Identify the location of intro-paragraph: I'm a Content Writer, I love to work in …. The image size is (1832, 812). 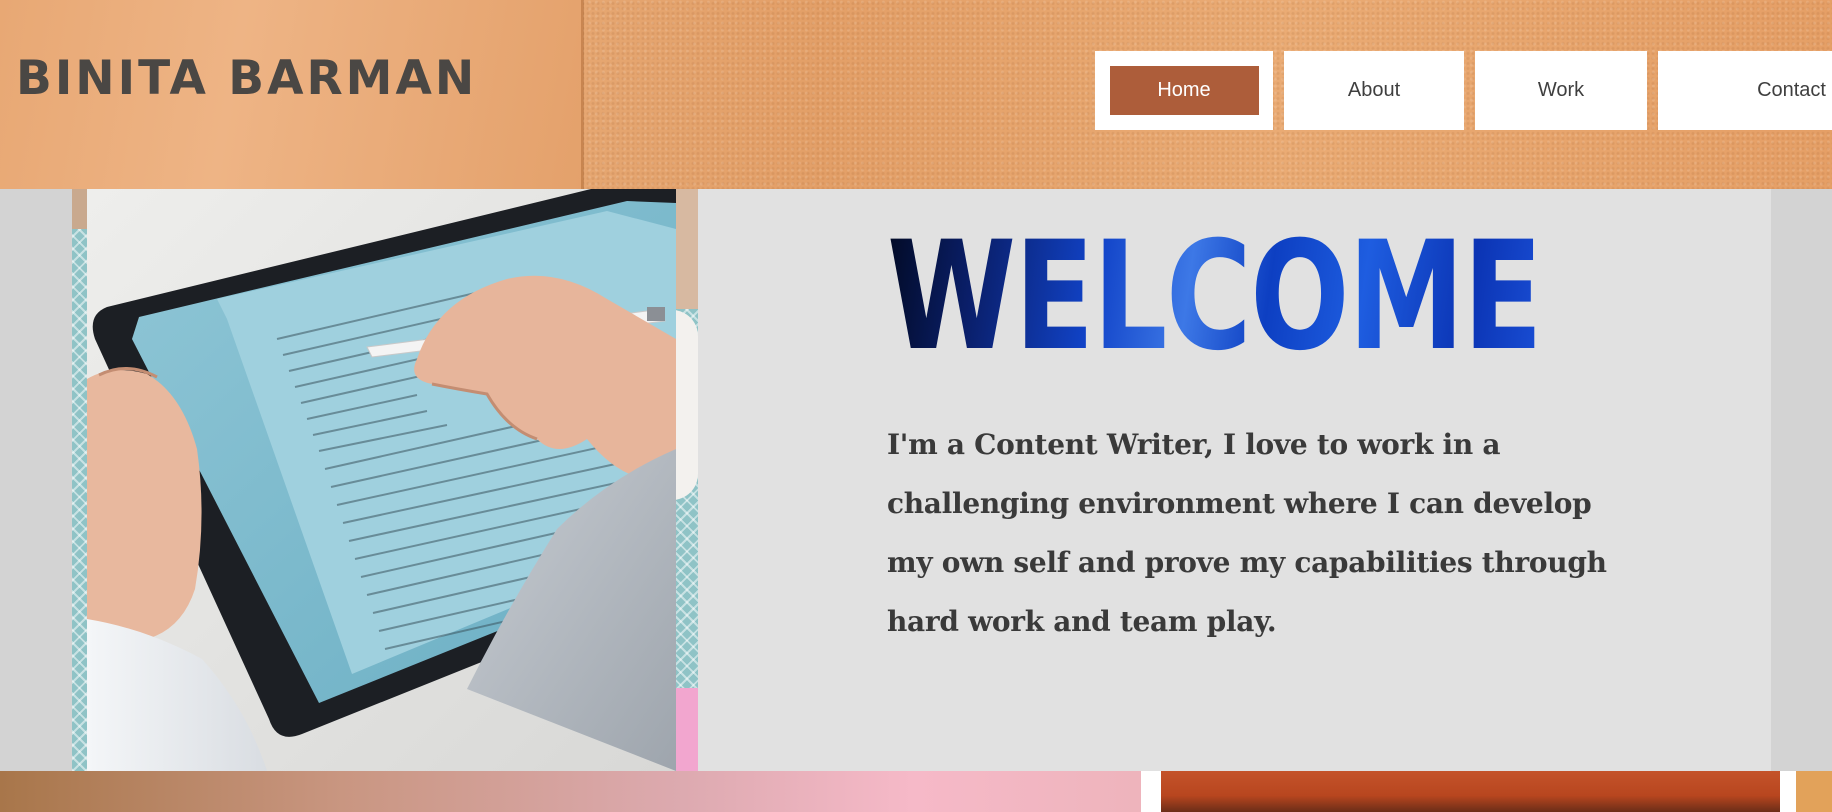
(1267, 533).